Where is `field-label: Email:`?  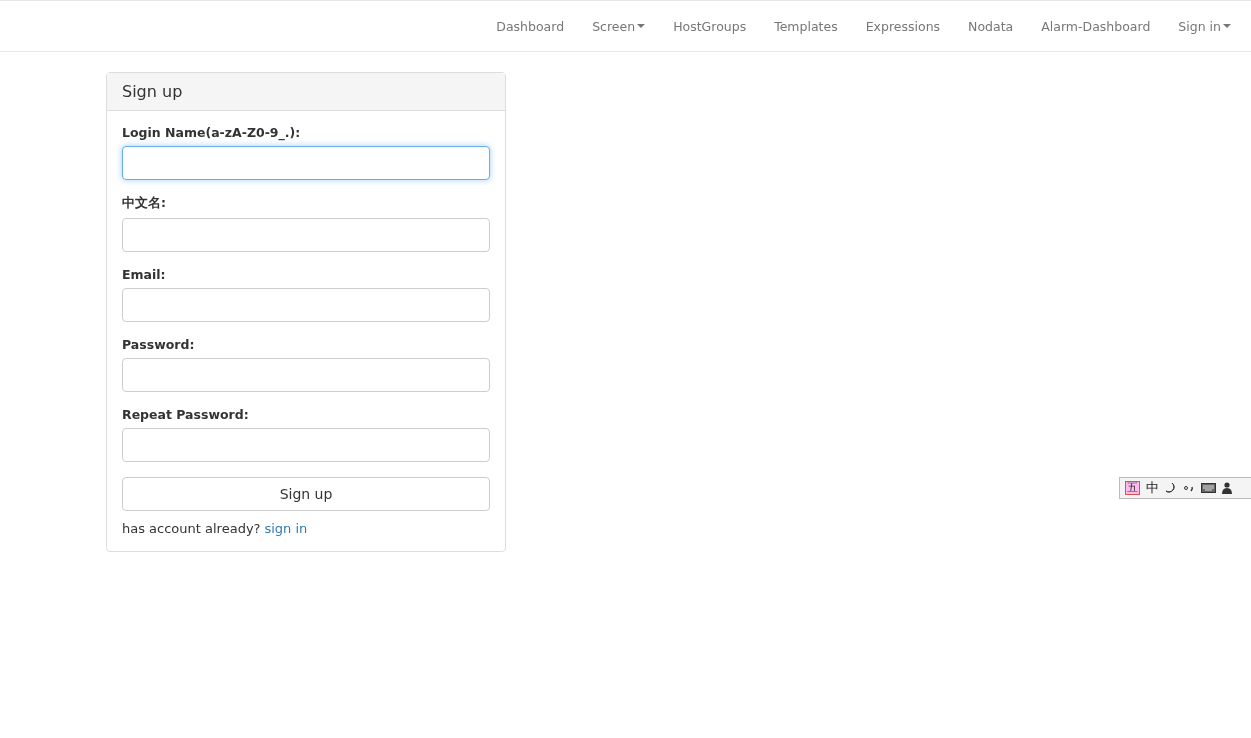 field-label: Email: is located at coordinates (144, 274).